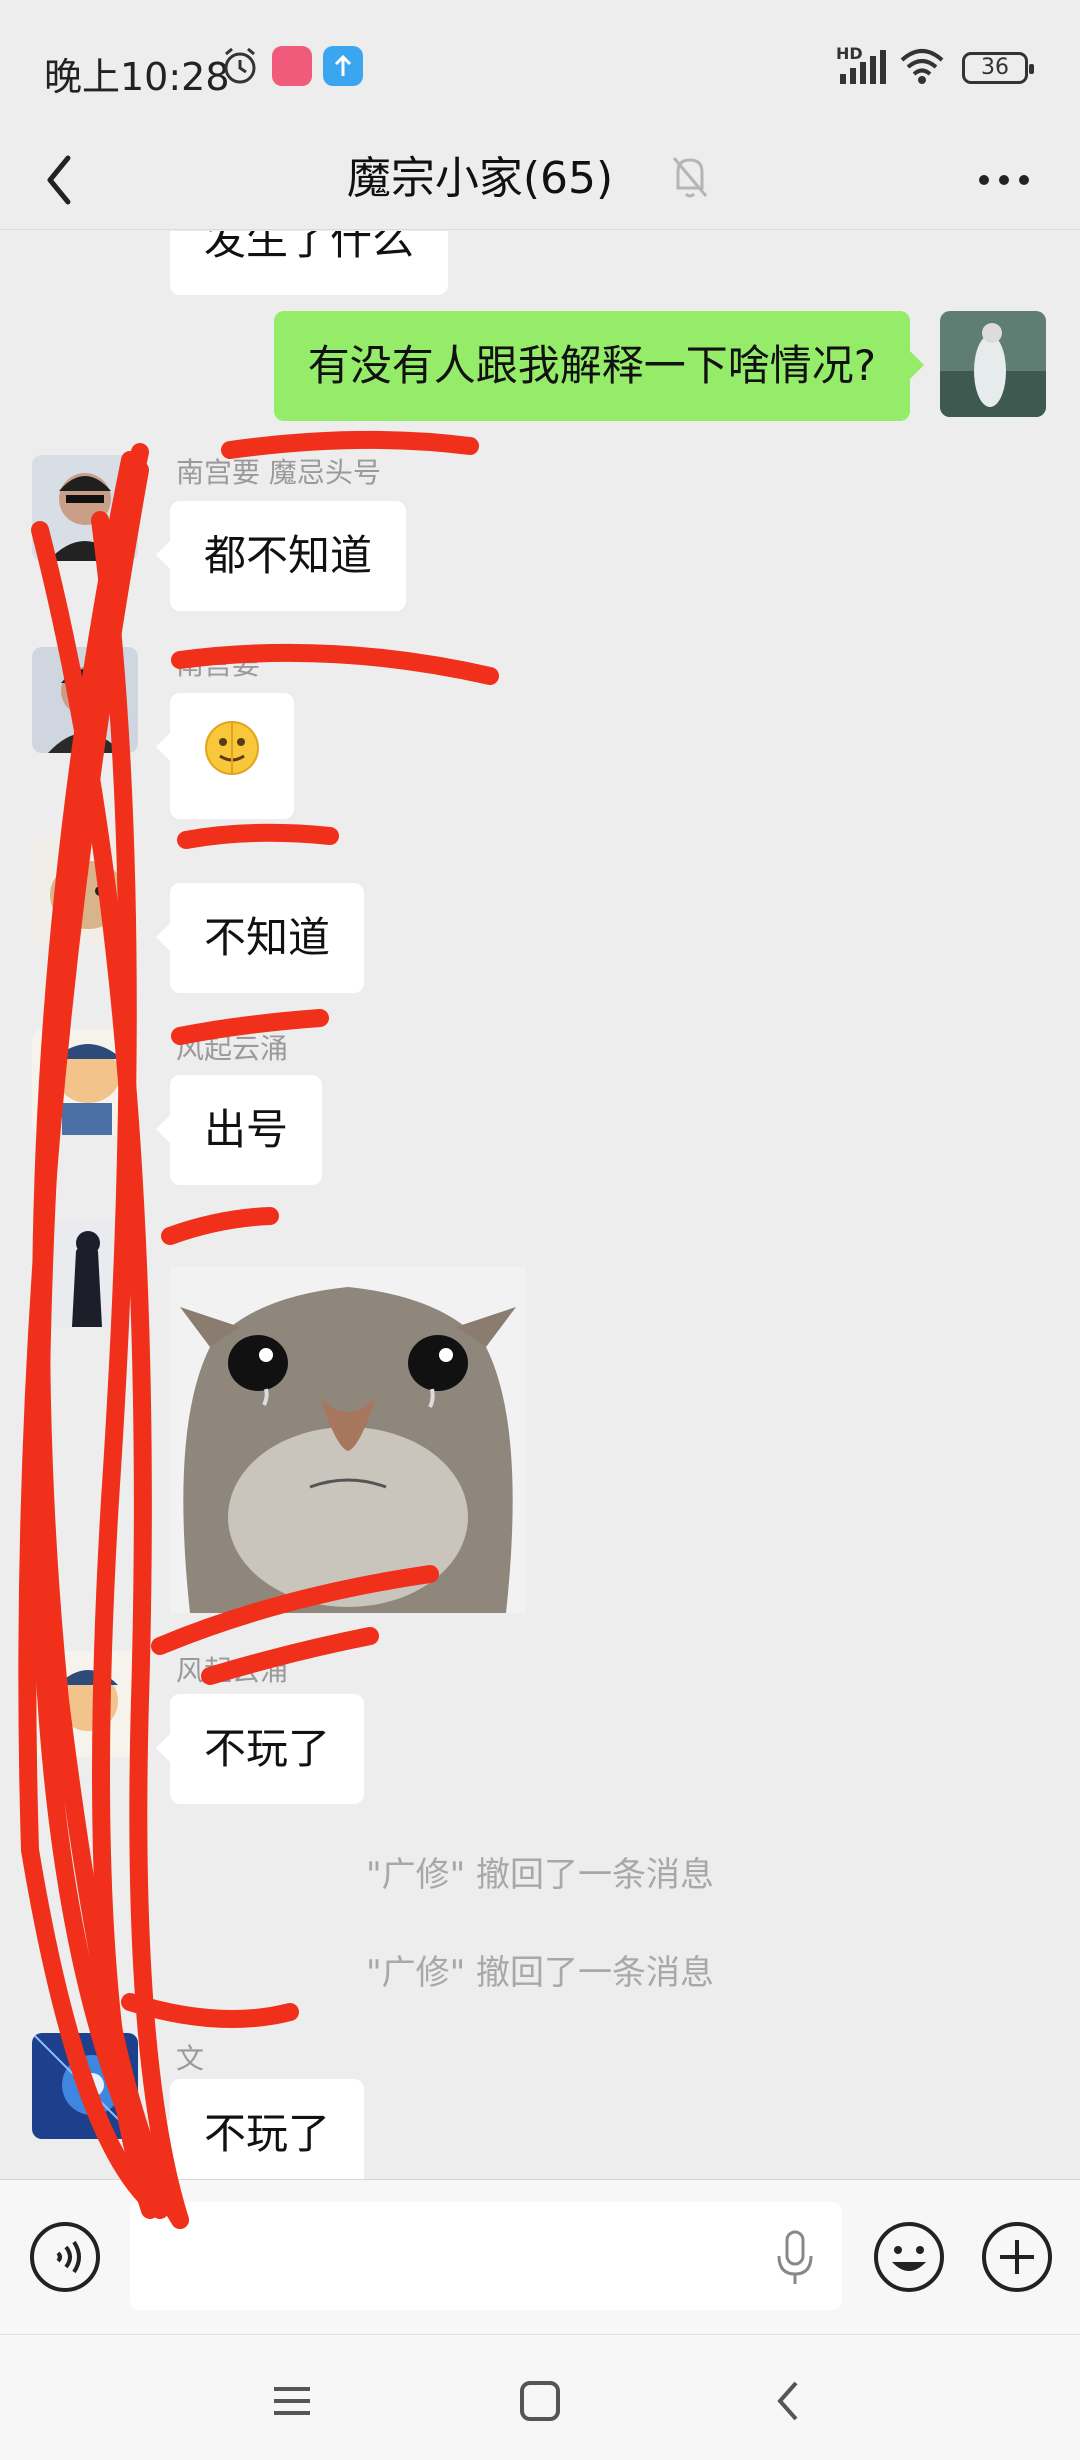 The height and width of the screenshot is (2460, 1080). Describe the element at coordinates (790, 2401) in the screenshot. I see `back-nav-icon` at that location.